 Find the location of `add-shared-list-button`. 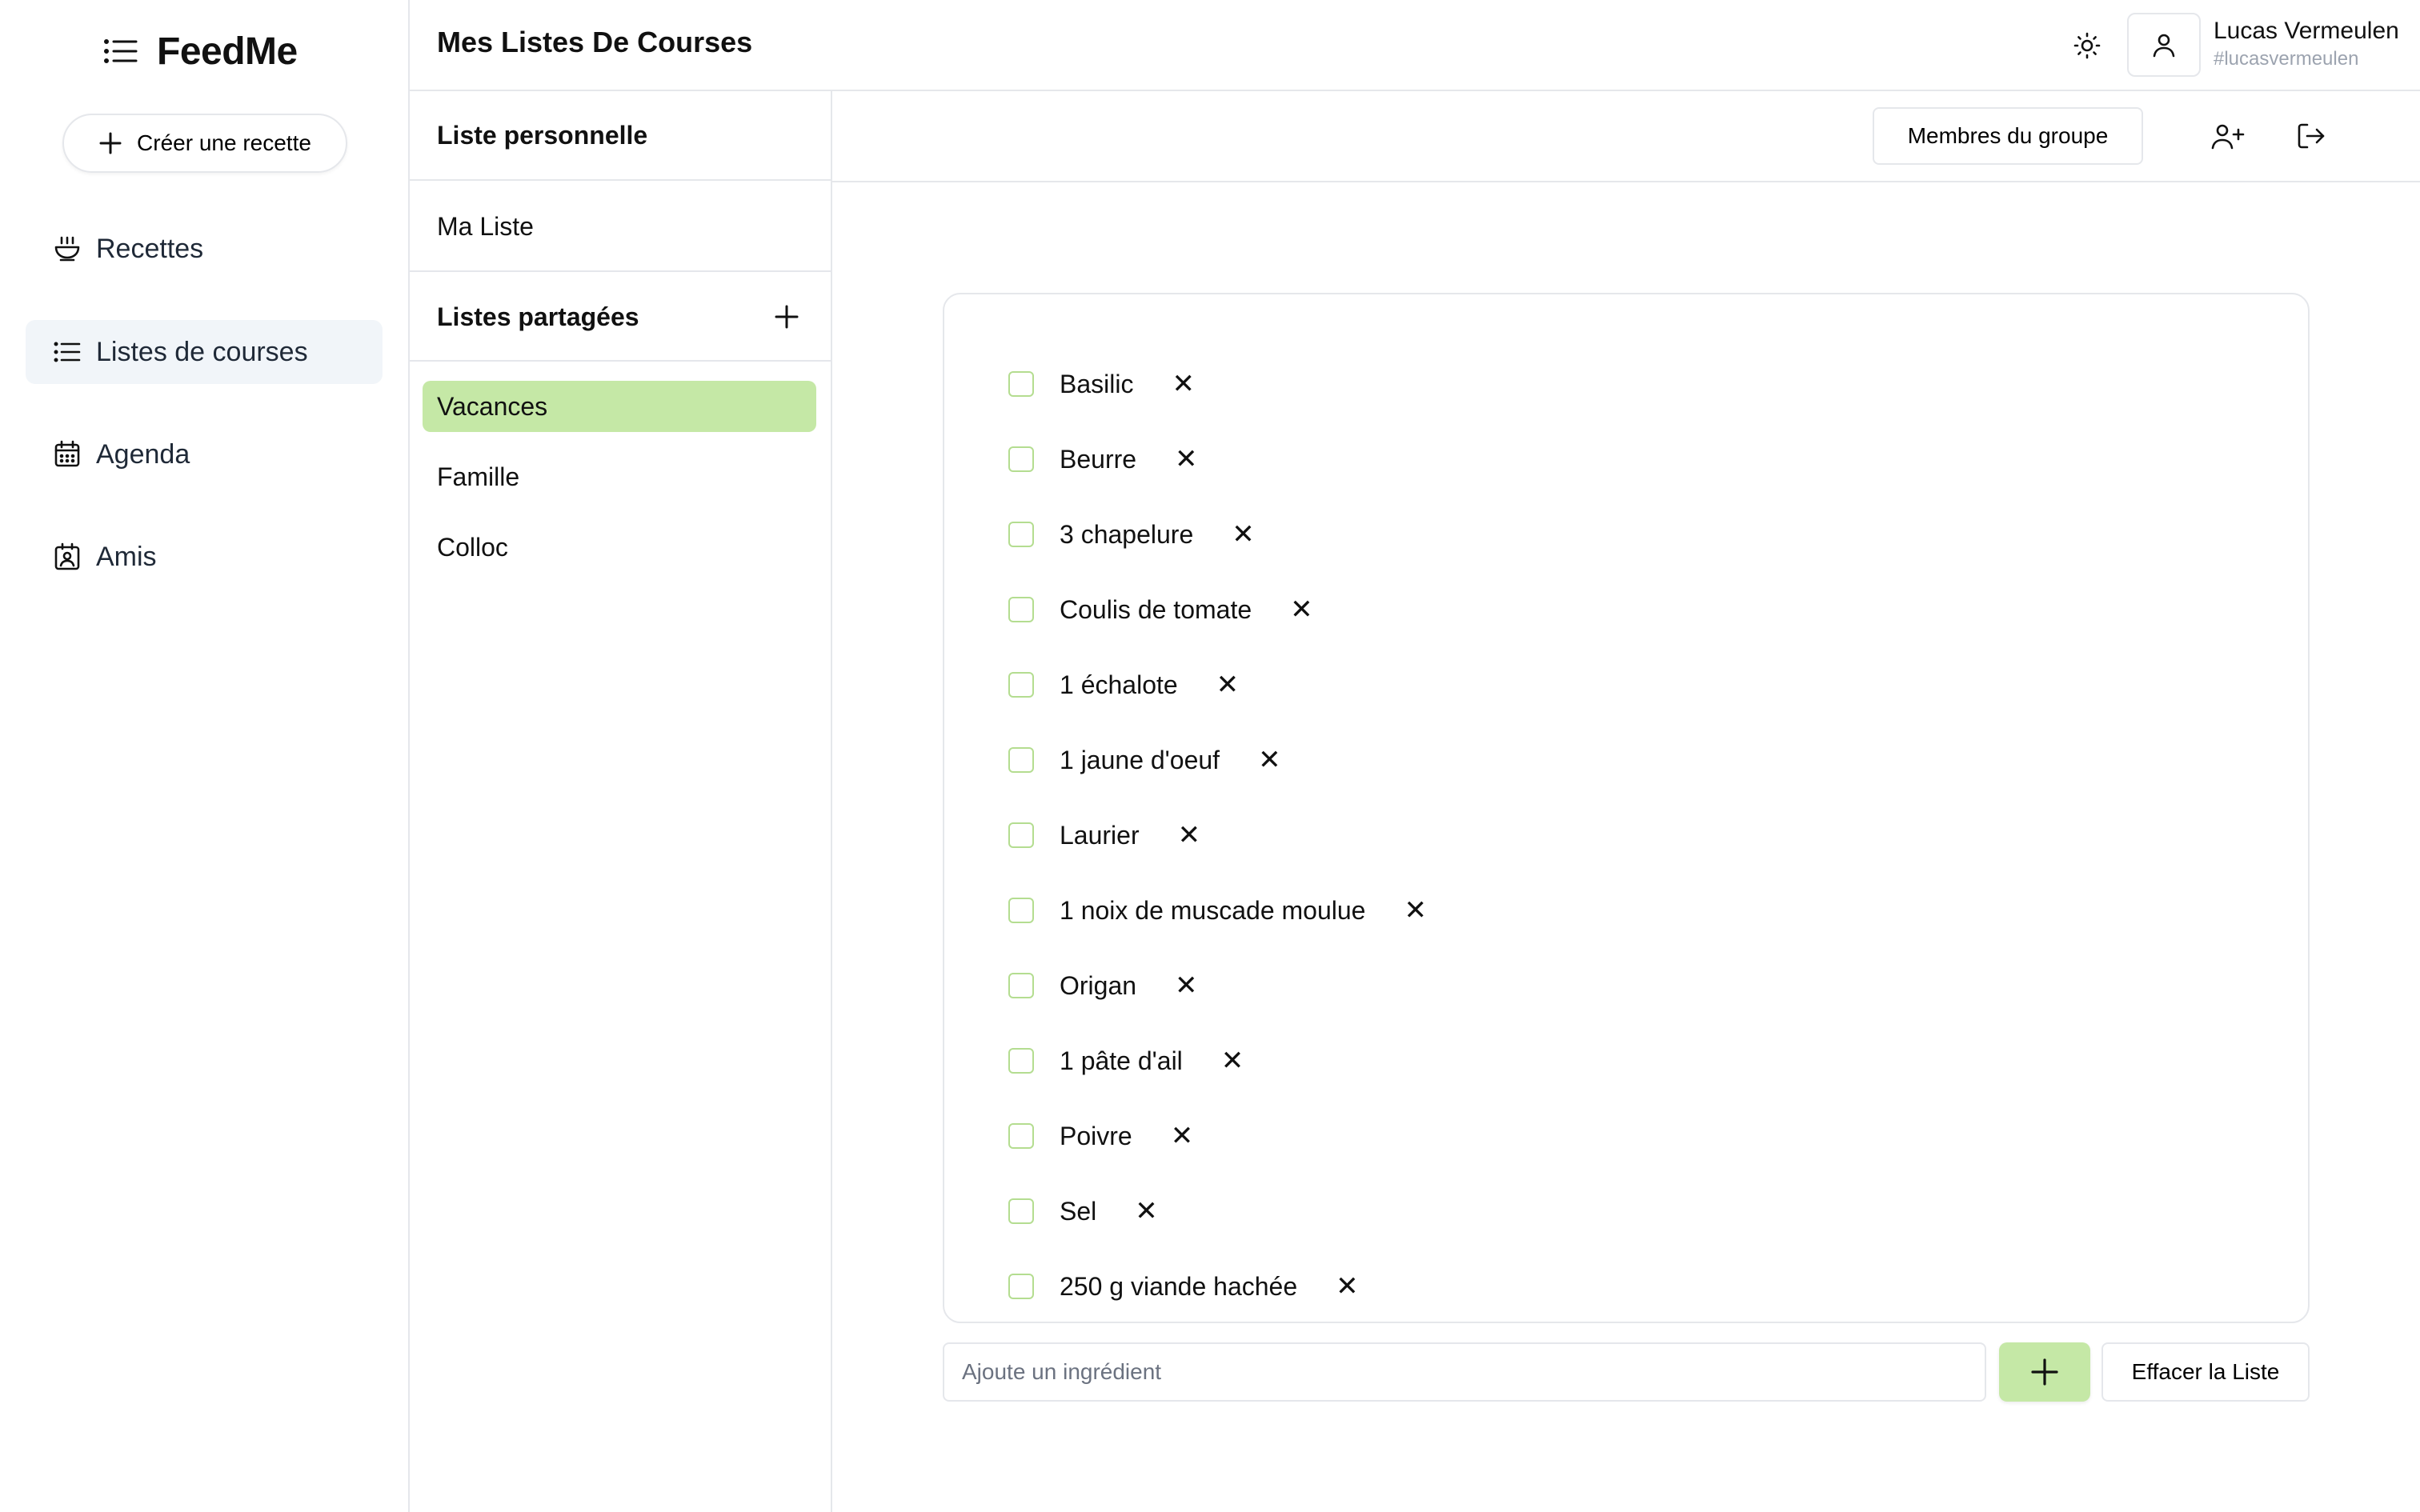

add-shared-list-button is located at coordinates (787, 317).